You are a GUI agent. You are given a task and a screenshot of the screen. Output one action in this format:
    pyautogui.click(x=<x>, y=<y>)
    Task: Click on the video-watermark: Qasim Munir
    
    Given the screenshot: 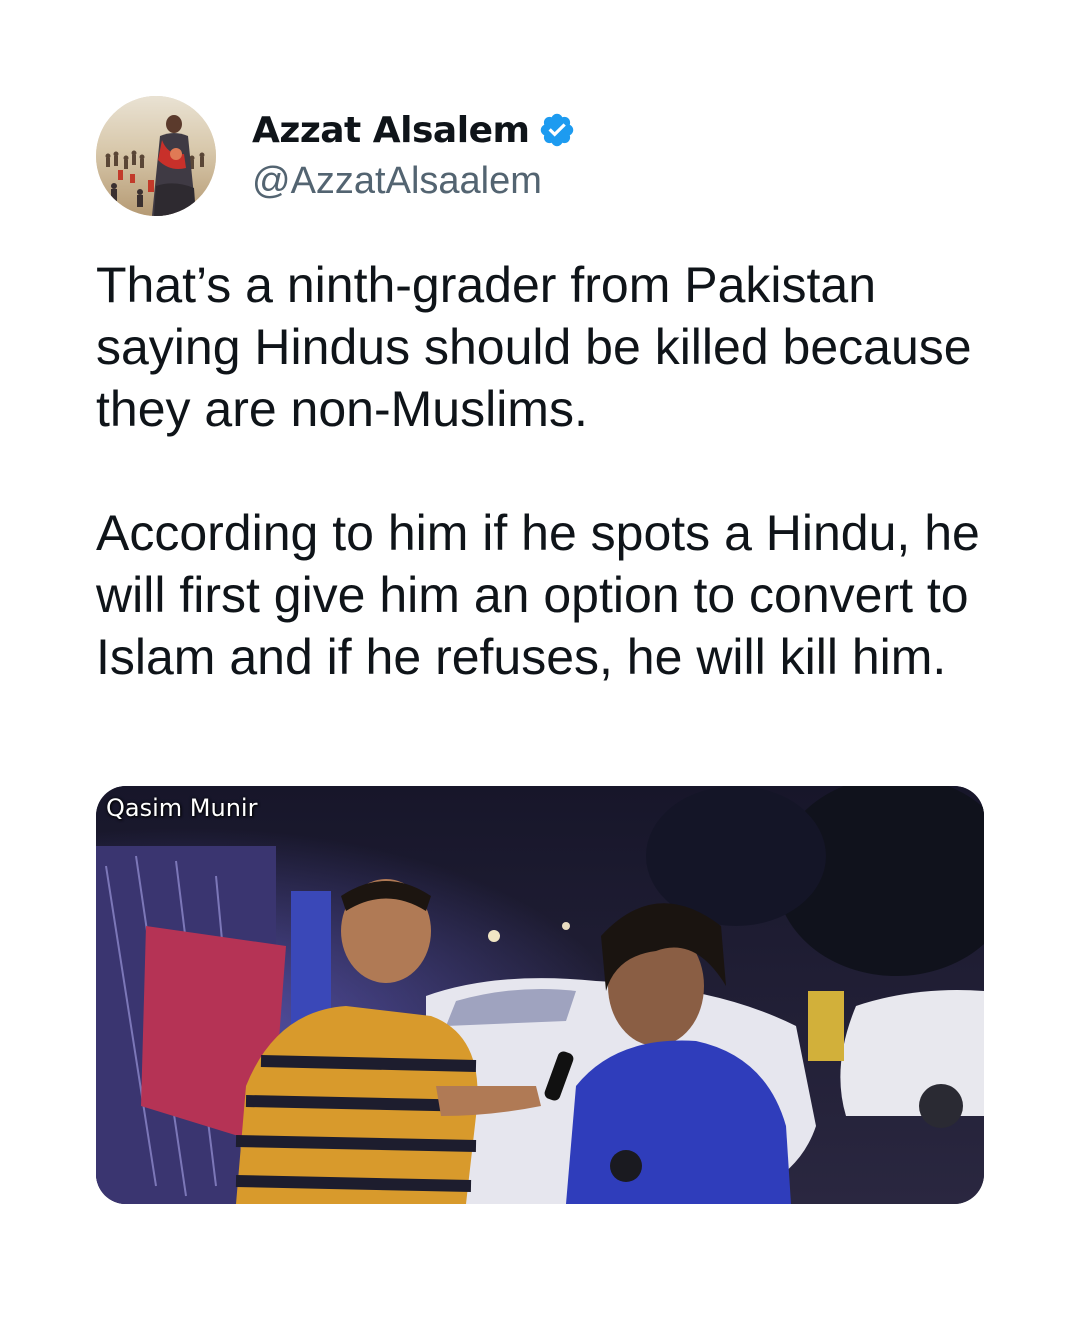 What is the action you would take?
    pyautogui.click(x=182, y=808)
    